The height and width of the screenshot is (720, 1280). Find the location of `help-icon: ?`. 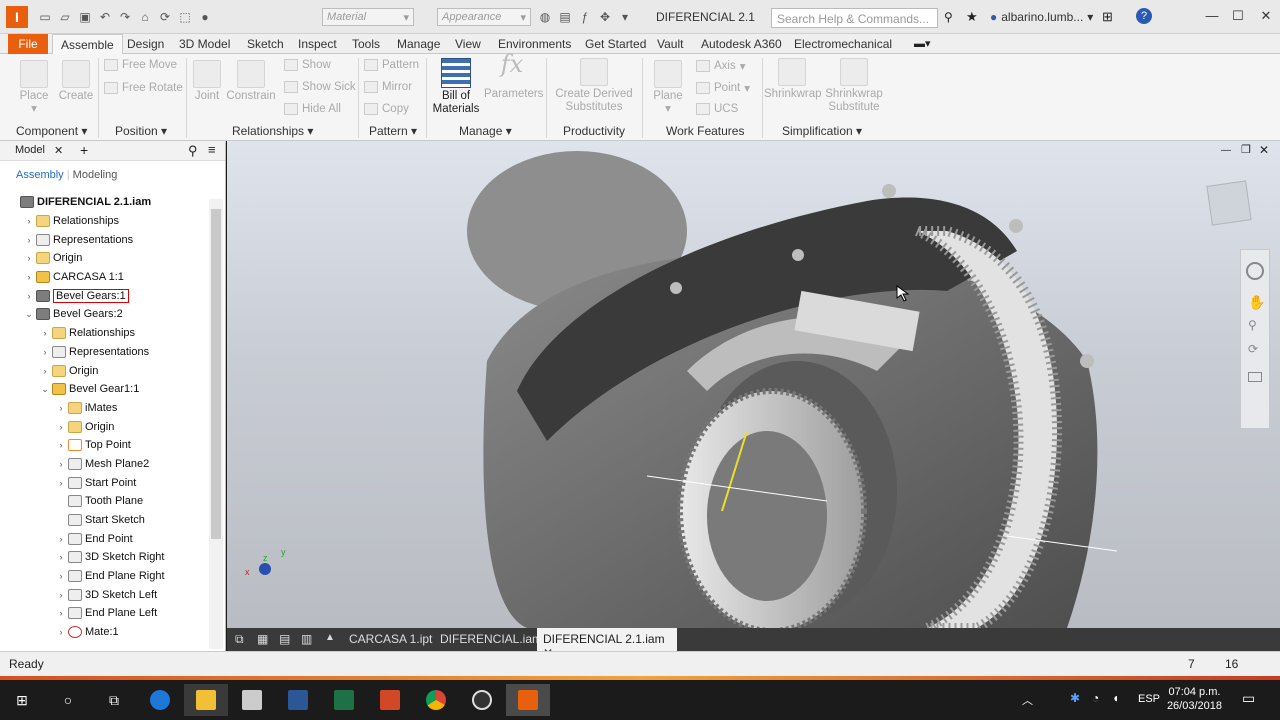

help-icon: ? is located at coordinates (1144, 16).